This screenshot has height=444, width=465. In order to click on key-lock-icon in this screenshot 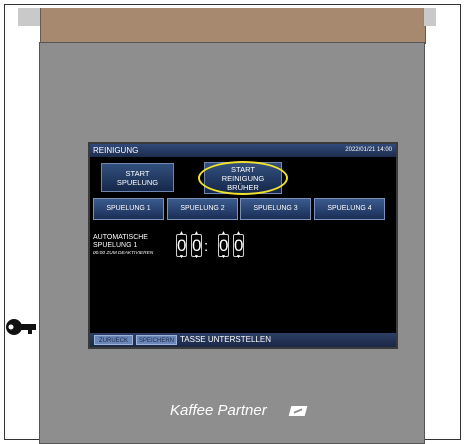, I will do `click(18, 327)`.